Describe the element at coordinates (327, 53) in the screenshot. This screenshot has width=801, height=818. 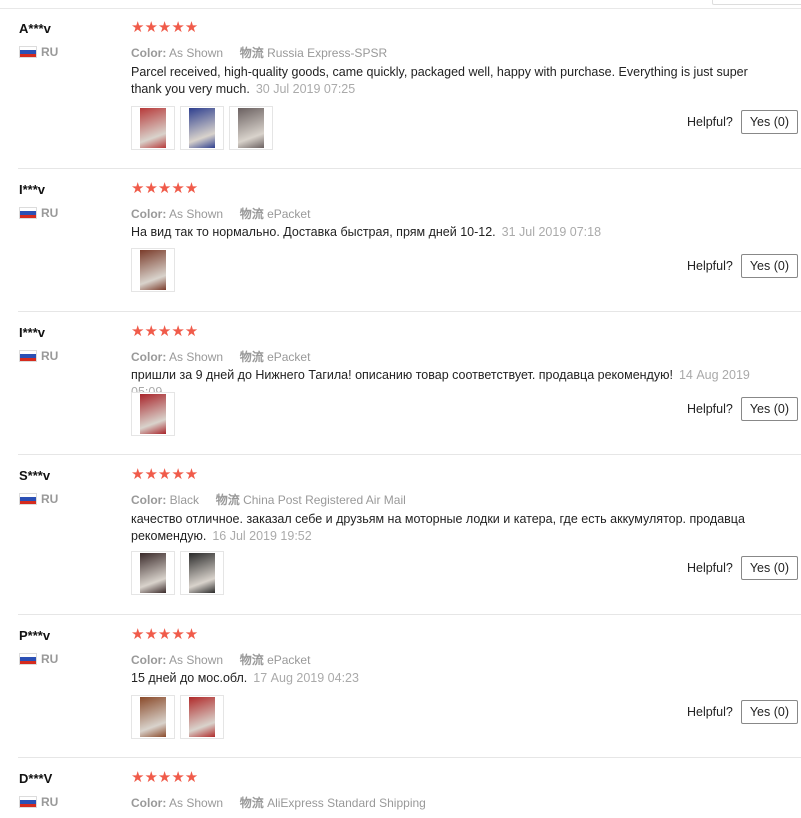
I see `logistics-value: Russia Express-SPSR` at that location.